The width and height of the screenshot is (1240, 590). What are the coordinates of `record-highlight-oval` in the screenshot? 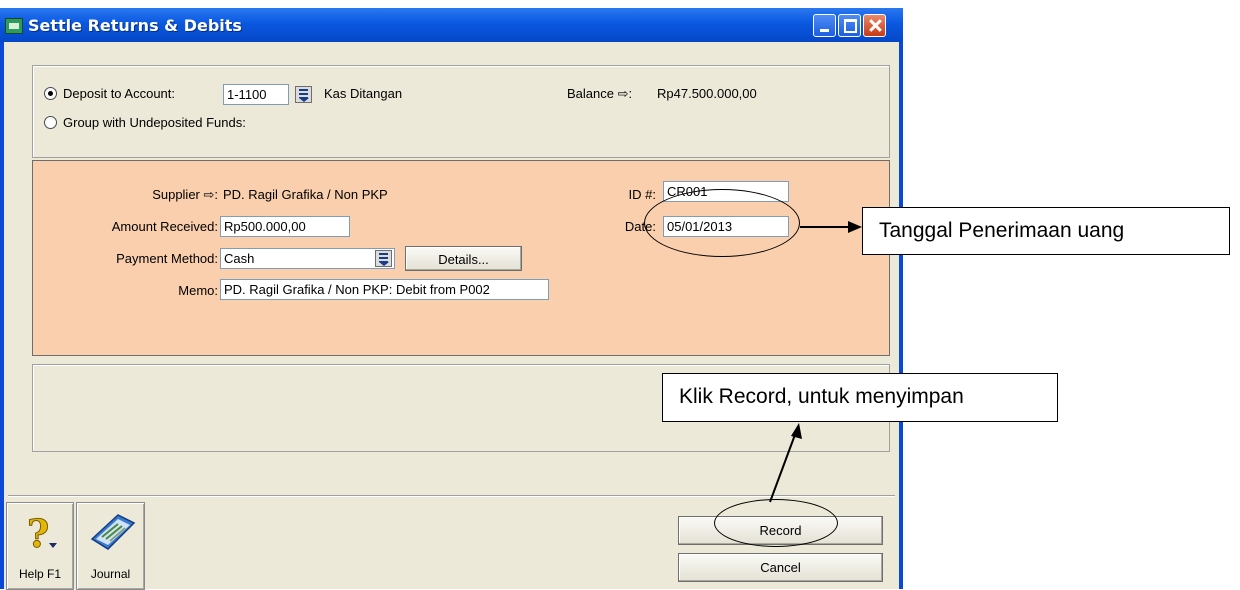 It's located at (776, 523).